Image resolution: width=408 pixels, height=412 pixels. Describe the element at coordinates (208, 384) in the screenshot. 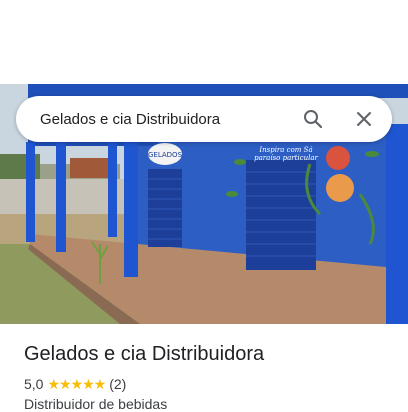

I see `rating-row: 5,0 ★★★★★ (2)` at that location.